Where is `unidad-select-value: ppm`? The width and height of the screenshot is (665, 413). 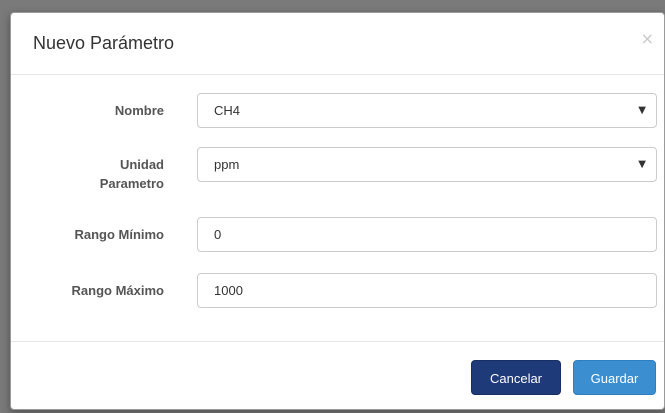
unidad-select-value: ppm is located at coordinates (227, 164).